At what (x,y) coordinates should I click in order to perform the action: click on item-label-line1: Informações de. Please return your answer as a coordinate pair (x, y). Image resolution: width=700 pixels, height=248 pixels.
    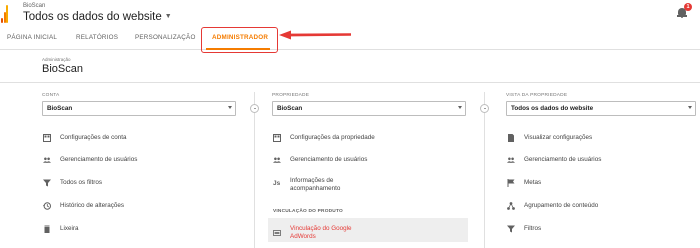
    Looking at the image, I should click on (312, 180).